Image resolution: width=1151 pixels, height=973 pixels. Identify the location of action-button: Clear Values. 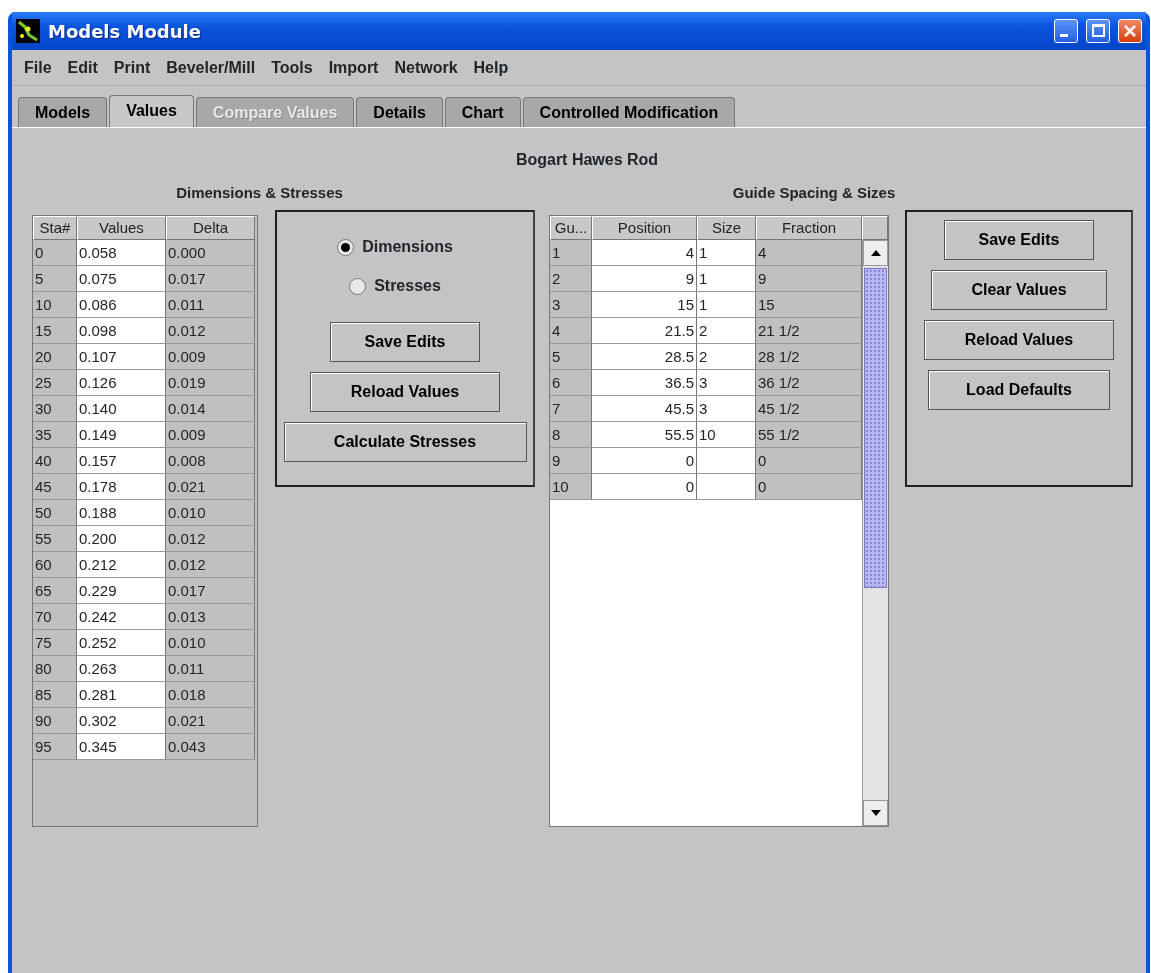
(1019, 289).